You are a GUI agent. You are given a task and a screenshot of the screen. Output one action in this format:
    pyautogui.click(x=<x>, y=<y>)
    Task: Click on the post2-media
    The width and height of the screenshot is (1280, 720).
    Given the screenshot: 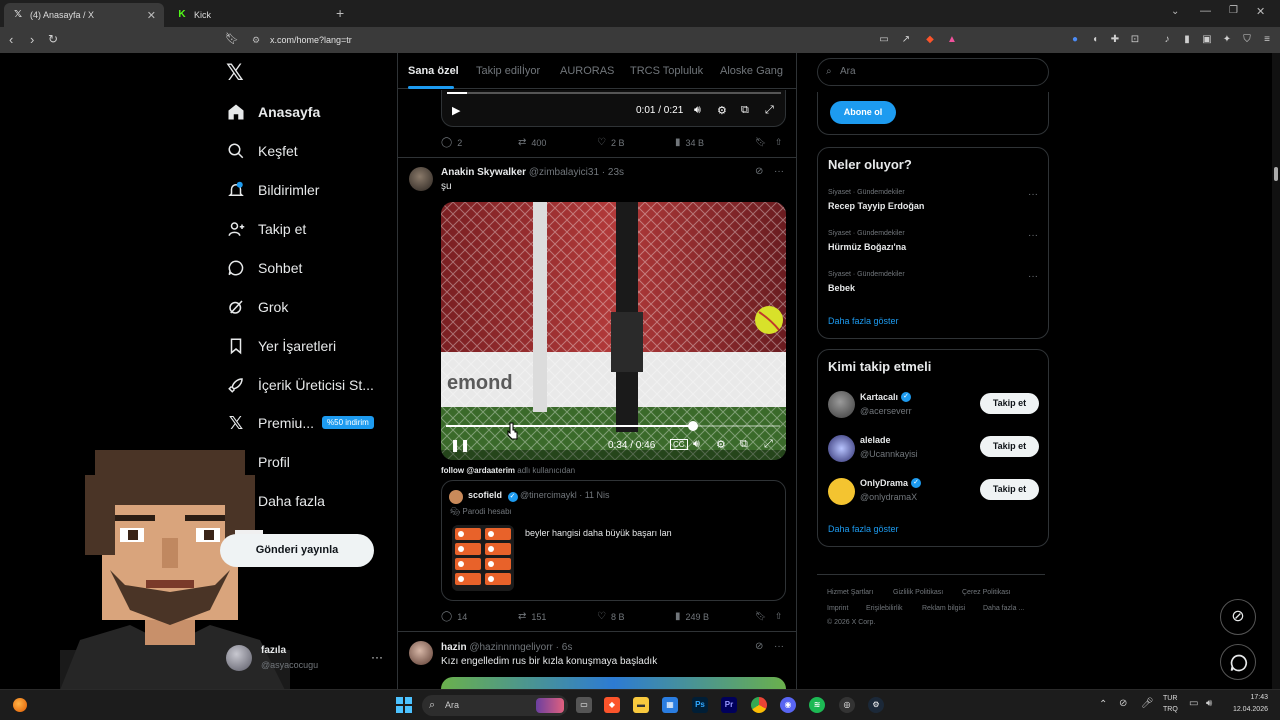 What is the action you would take?
    pyautogui.click(x=613, y=683)
    